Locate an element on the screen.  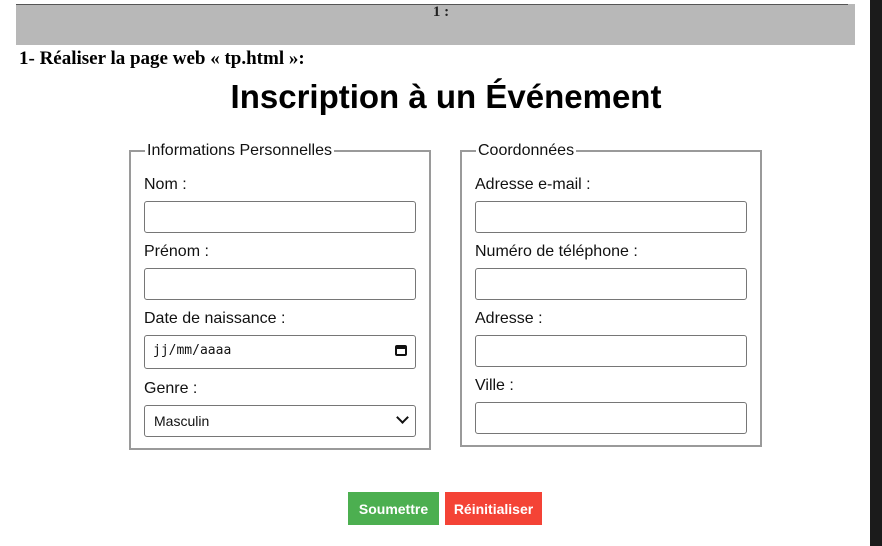
calendar-icon is located at coordinates (401, 350).